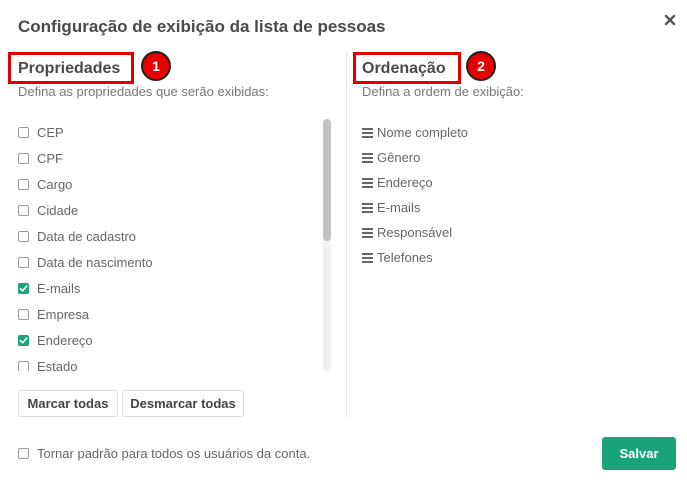 The width and height of the screenshot is (687, 488). Describe the element at coordinates (405, 257) in the screenshot. I see `ordering-label: Telefones` at that location.